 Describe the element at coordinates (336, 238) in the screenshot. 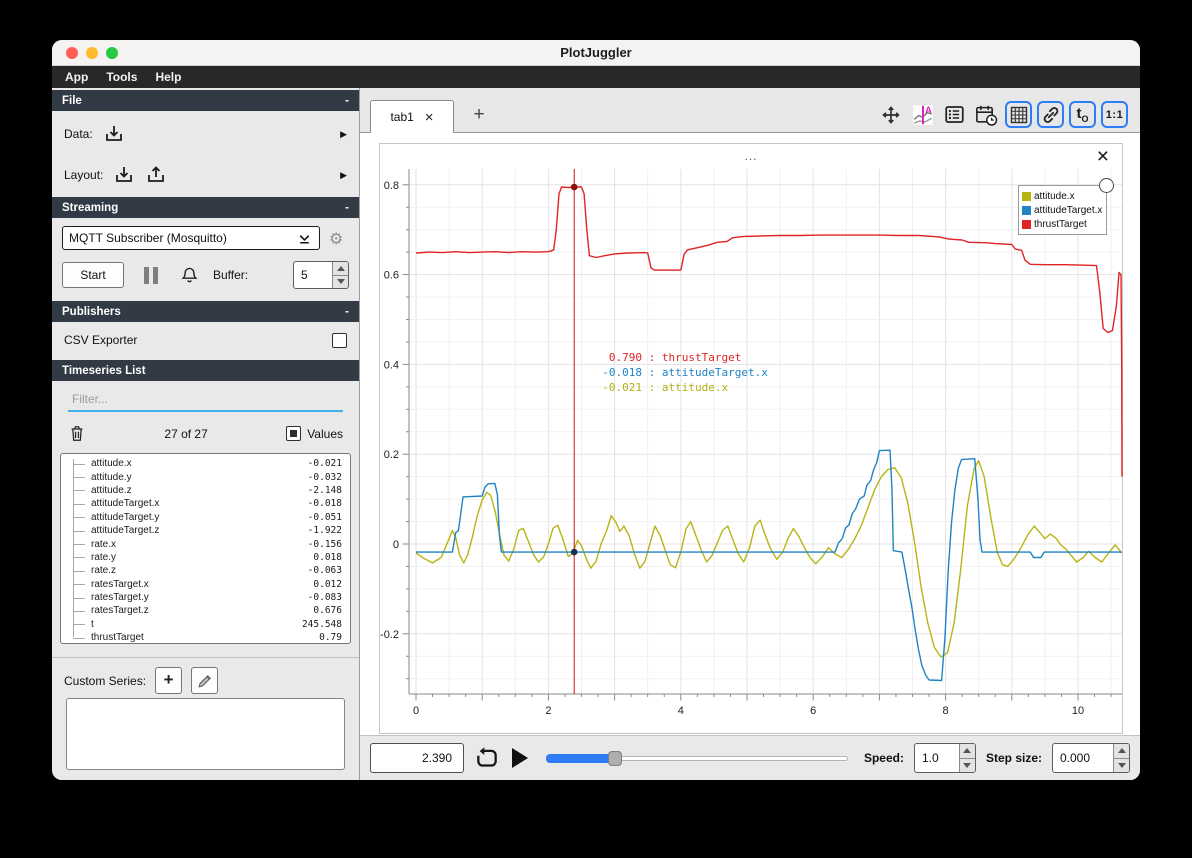

I see `gear-icon: ⚙` at that location.